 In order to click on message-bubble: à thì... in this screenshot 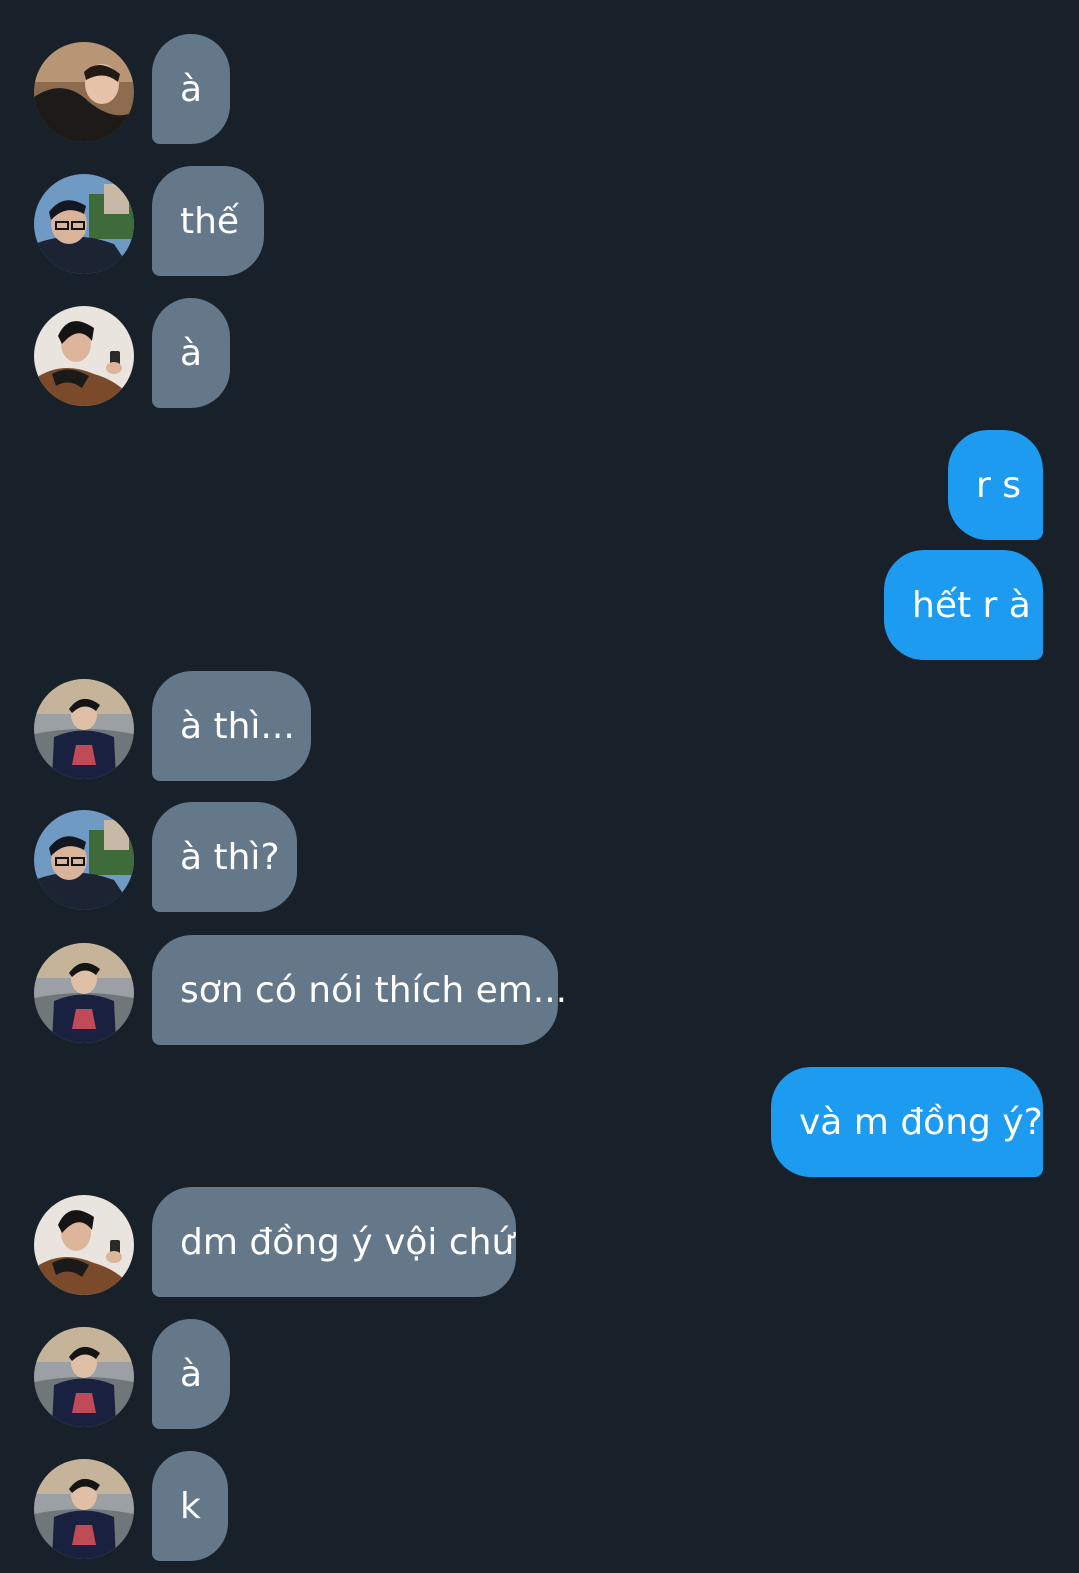, I will do `click(231, 726)`.